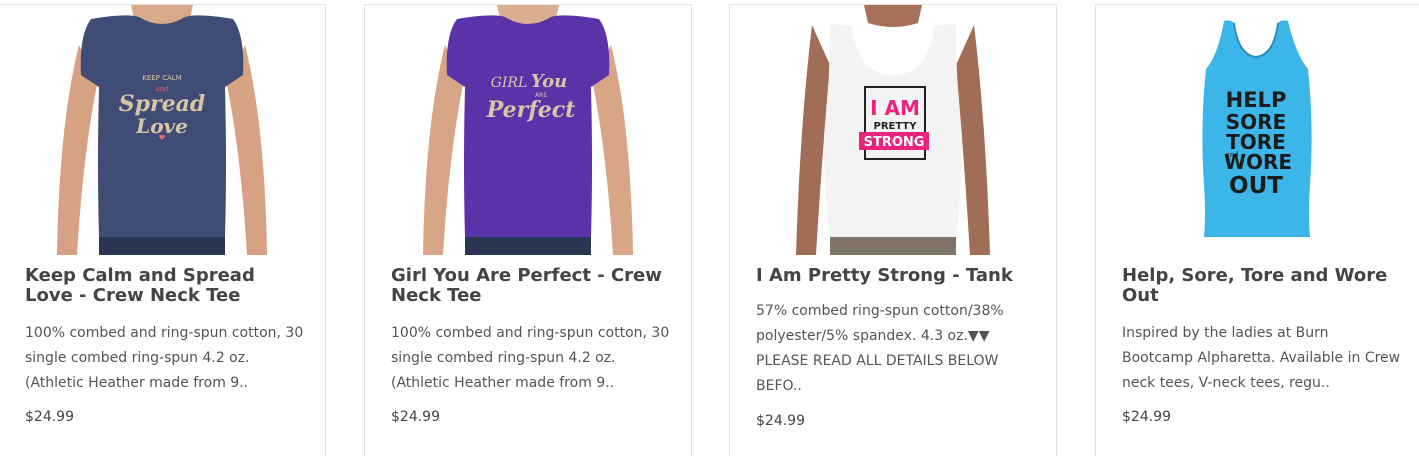 The image size is (1419, 456). Describe the element at coordinates (532, 286) in the screenshot. I see `product-title: Girl You Are Perfect - Crew Neck Tee` at that location.